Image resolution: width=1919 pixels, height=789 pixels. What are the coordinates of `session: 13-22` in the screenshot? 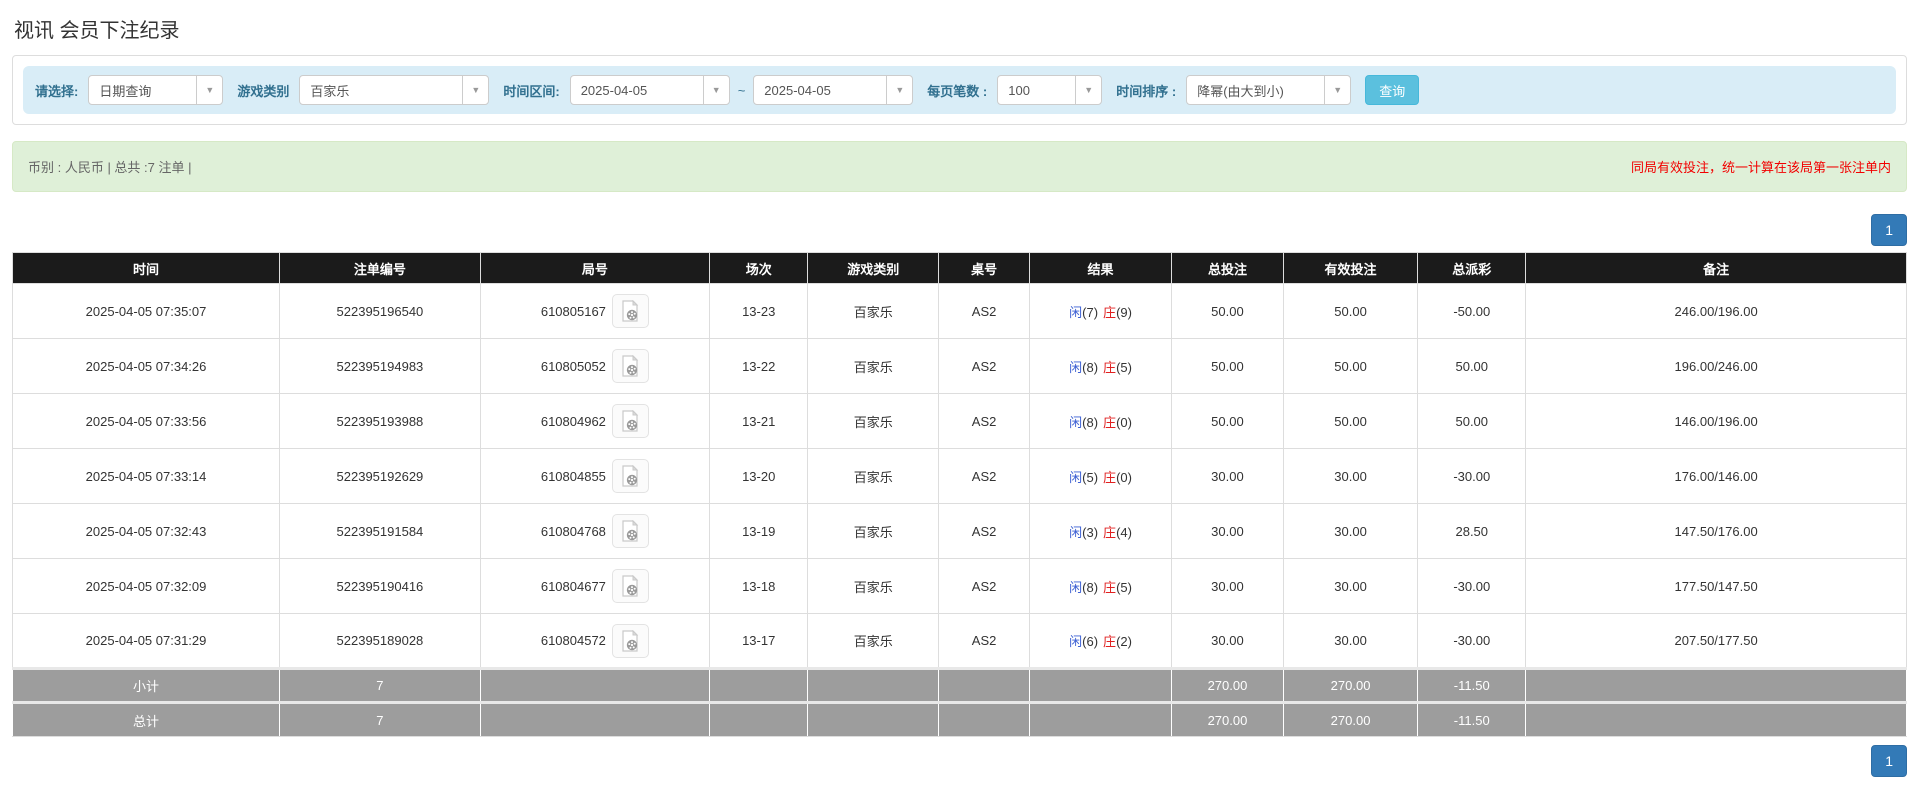 It's located at (758, 366).